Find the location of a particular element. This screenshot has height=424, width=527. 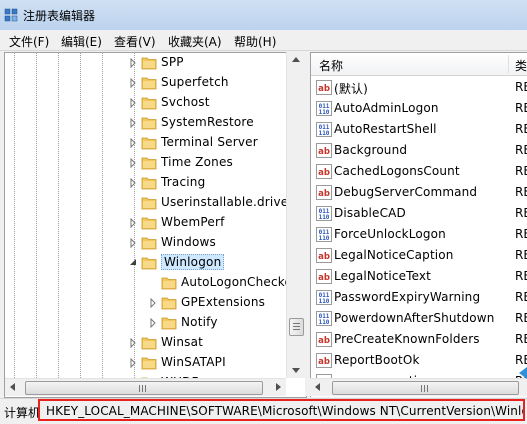

tree-item: Windows is located at coordinates (155, 243).